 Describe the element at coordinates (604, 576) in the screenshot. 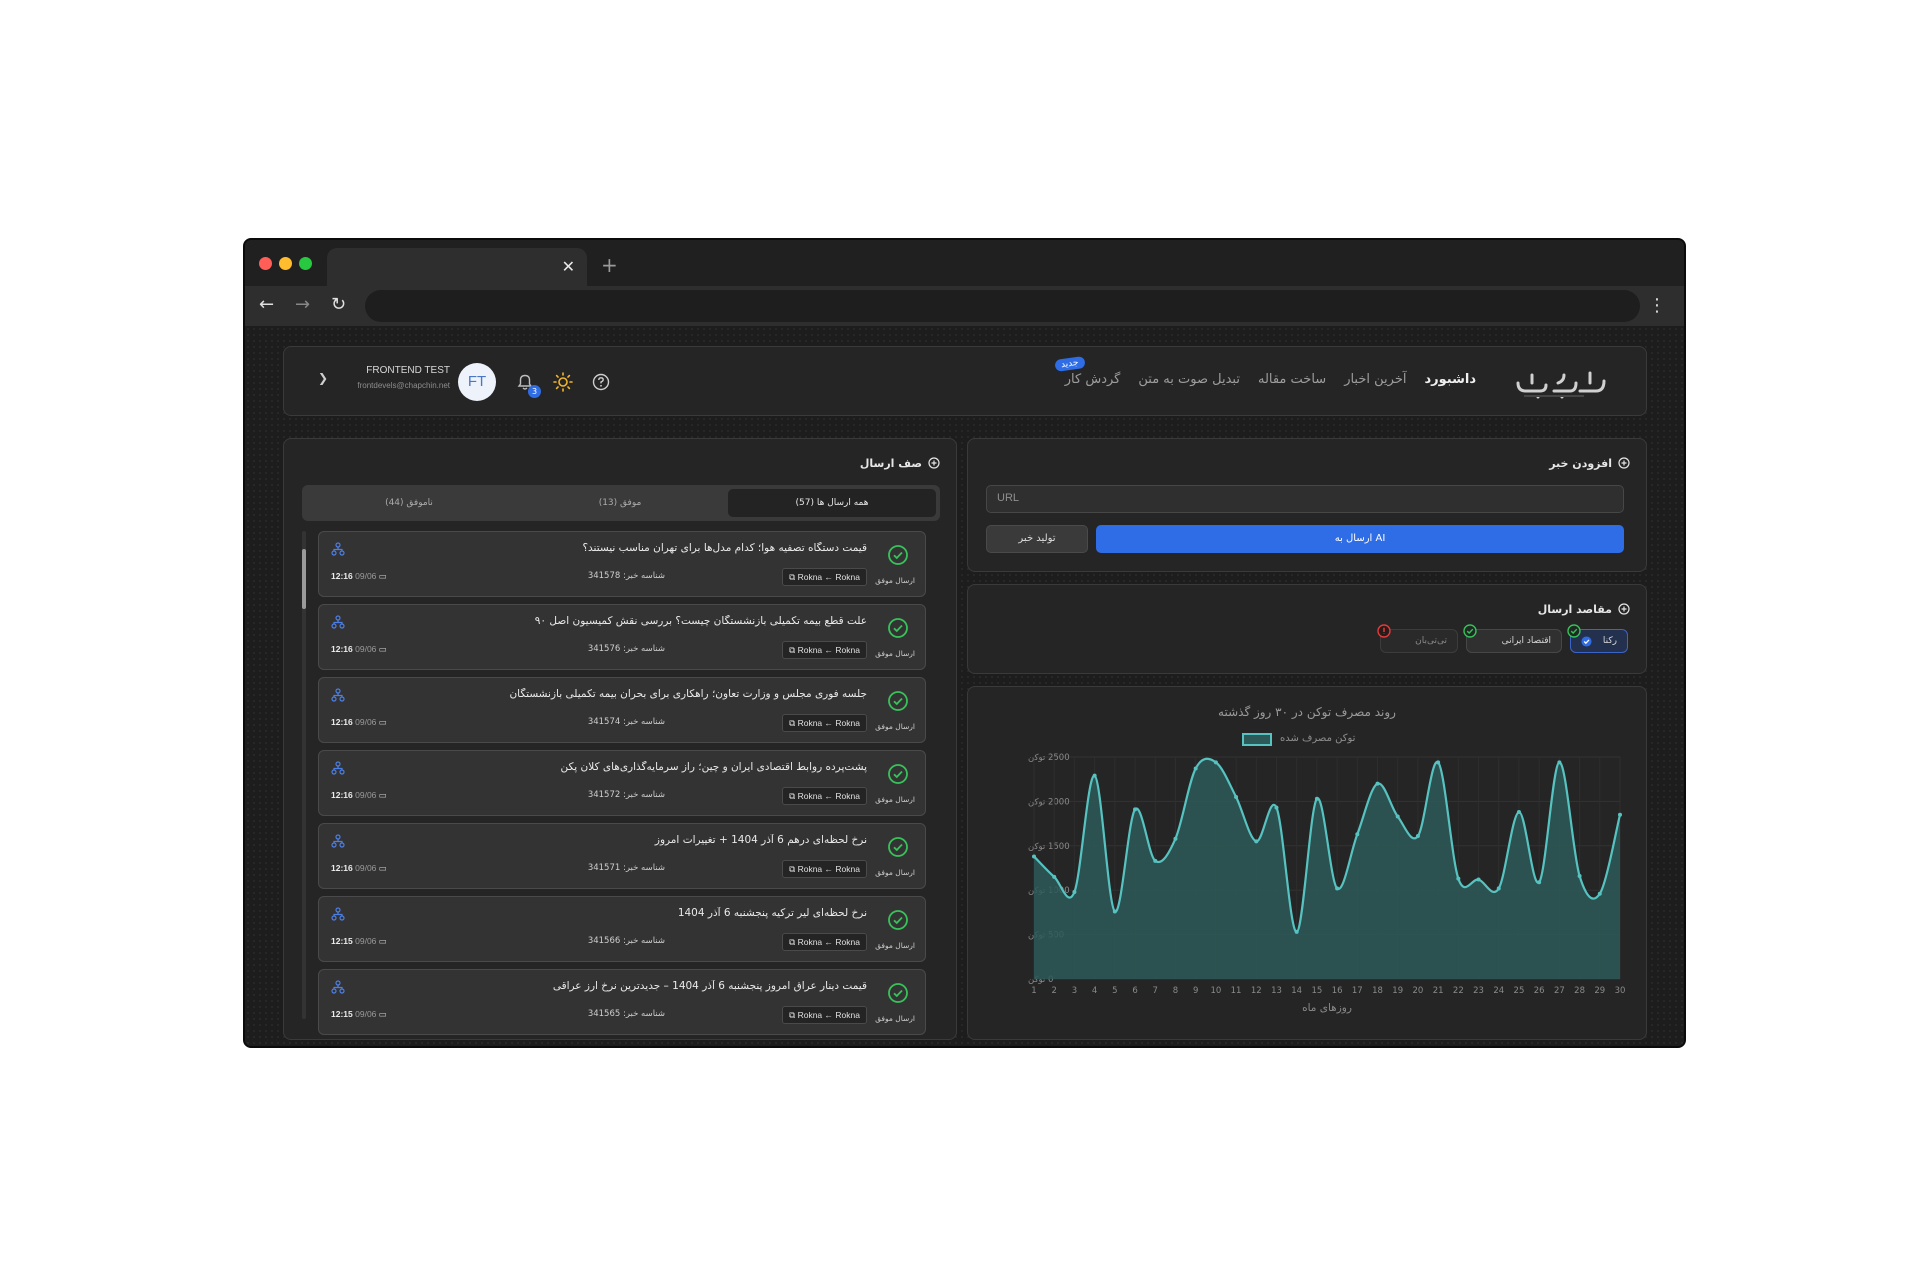

I see `news-id-value: 341578` at that location.